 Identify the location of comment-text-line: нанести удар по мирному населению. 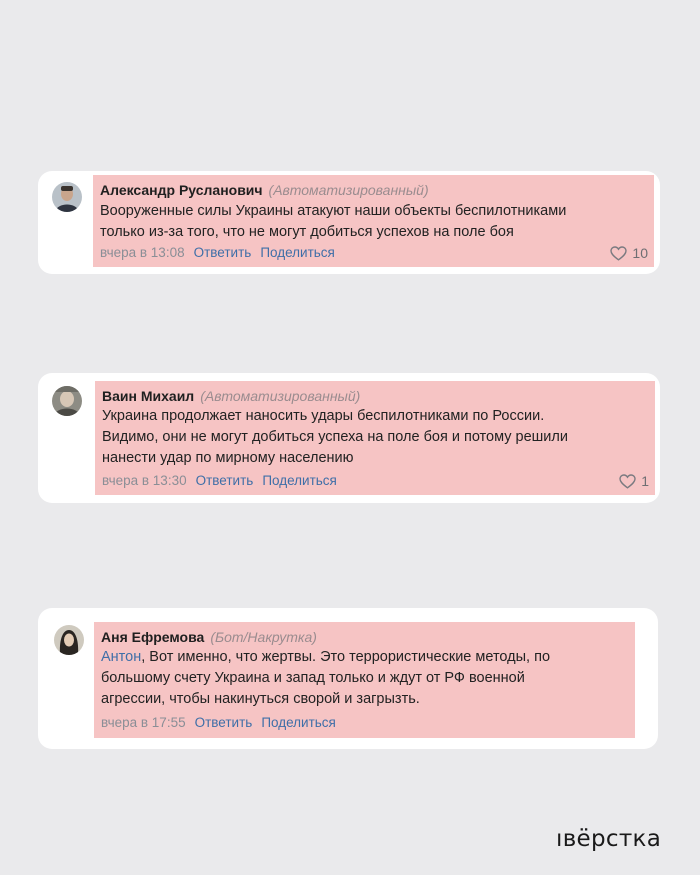
(228, 458).